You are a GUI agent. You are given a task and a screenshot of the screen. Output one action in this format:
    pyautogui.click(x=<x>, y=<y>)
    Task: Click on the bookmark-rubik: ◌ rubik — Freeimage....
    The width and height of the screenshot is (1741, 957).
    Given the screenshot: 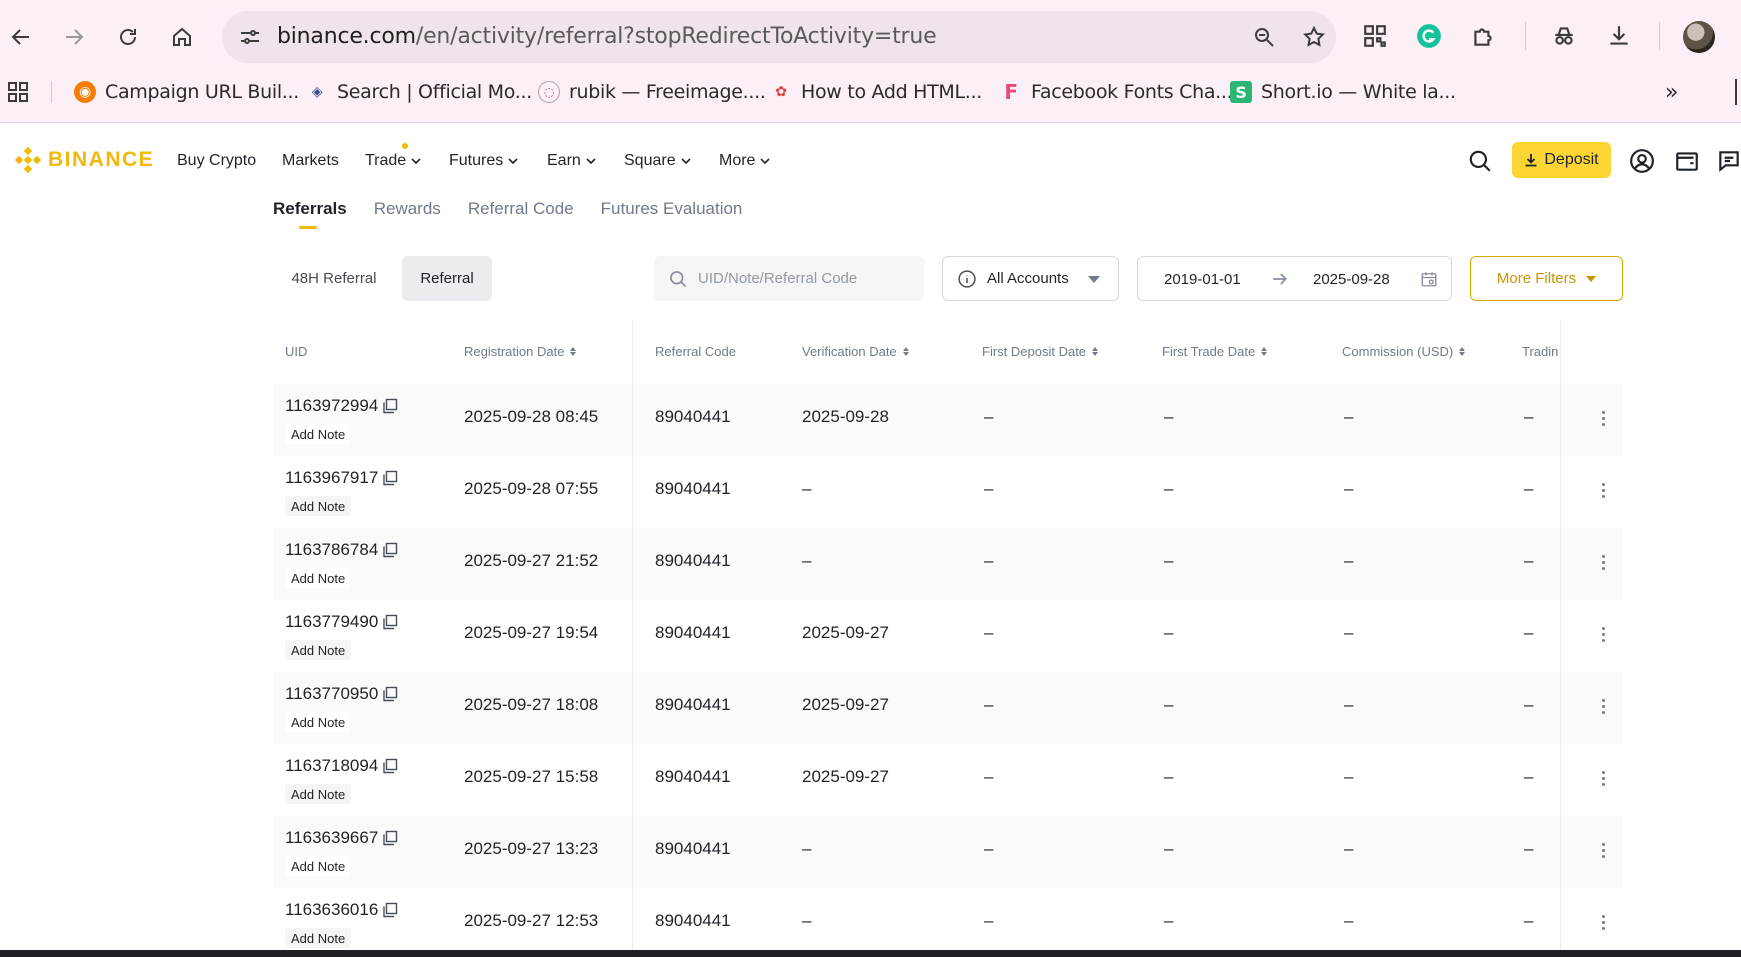 What is the action you would take?
    pyautogui.click(x=652, y=92)
    